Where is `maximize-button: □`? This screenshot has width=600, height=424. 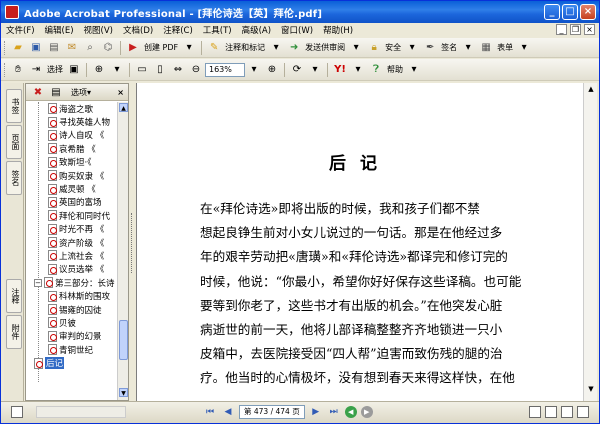 maximize-button: □ is located at coordinates (570, 12).